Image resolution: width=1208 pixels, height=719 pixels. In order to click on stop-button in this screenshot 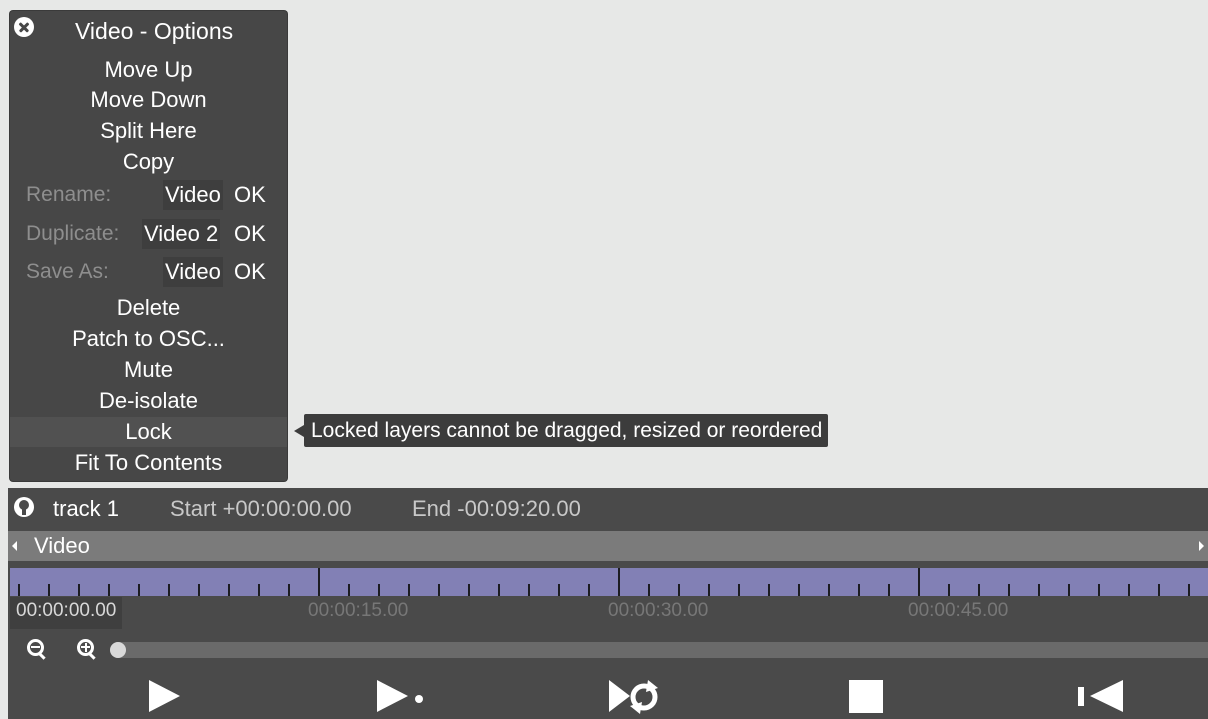, I will do `click(866, 696)`.